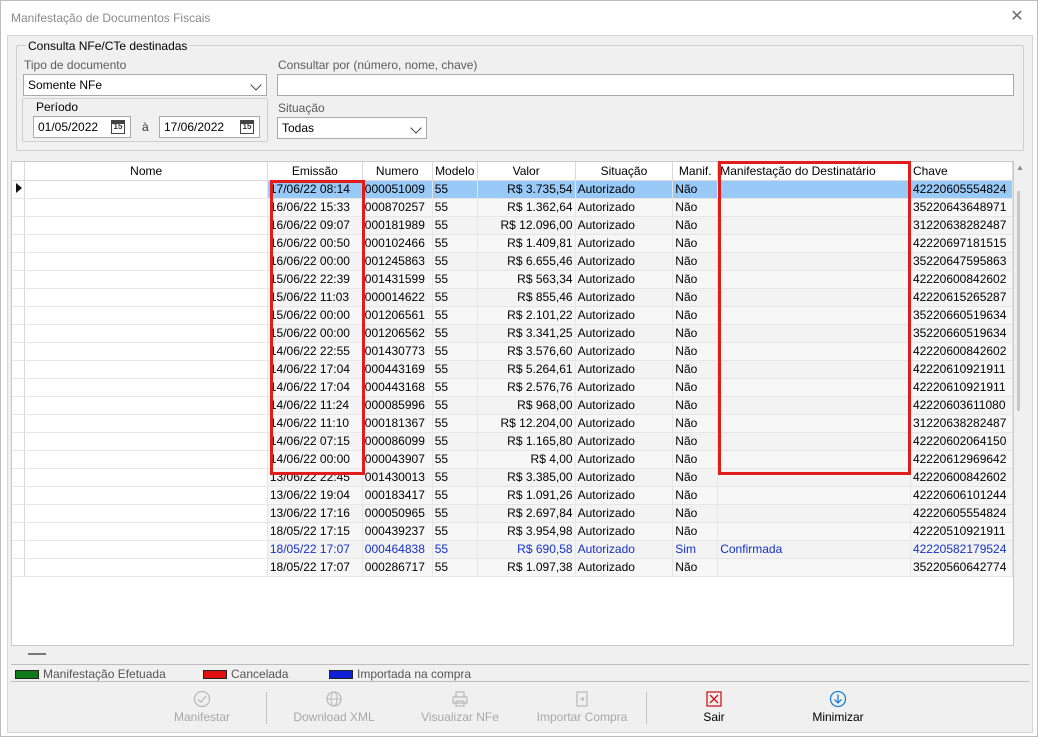  Describe the element at coordinates (334, 710) in the screenshot. I see `download-xml-button: Download XML` at that location.